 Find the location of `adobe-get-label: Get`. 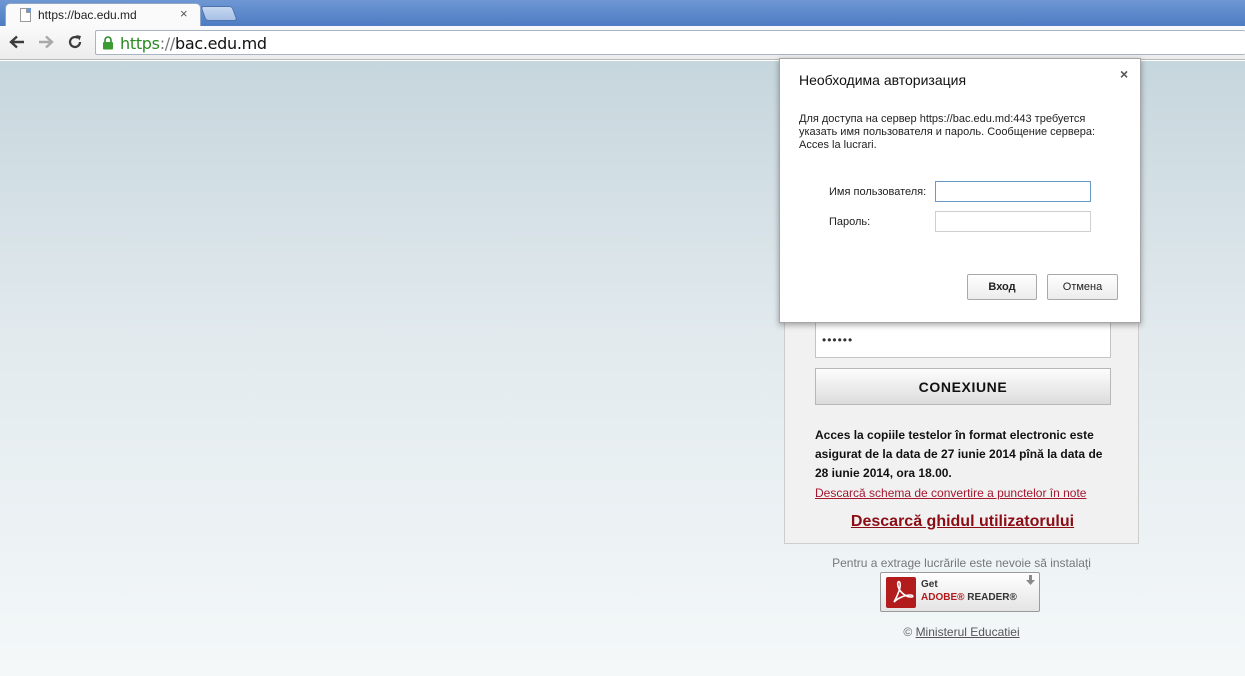

adobe-get-label: Get is located at coordinates (929, 584).